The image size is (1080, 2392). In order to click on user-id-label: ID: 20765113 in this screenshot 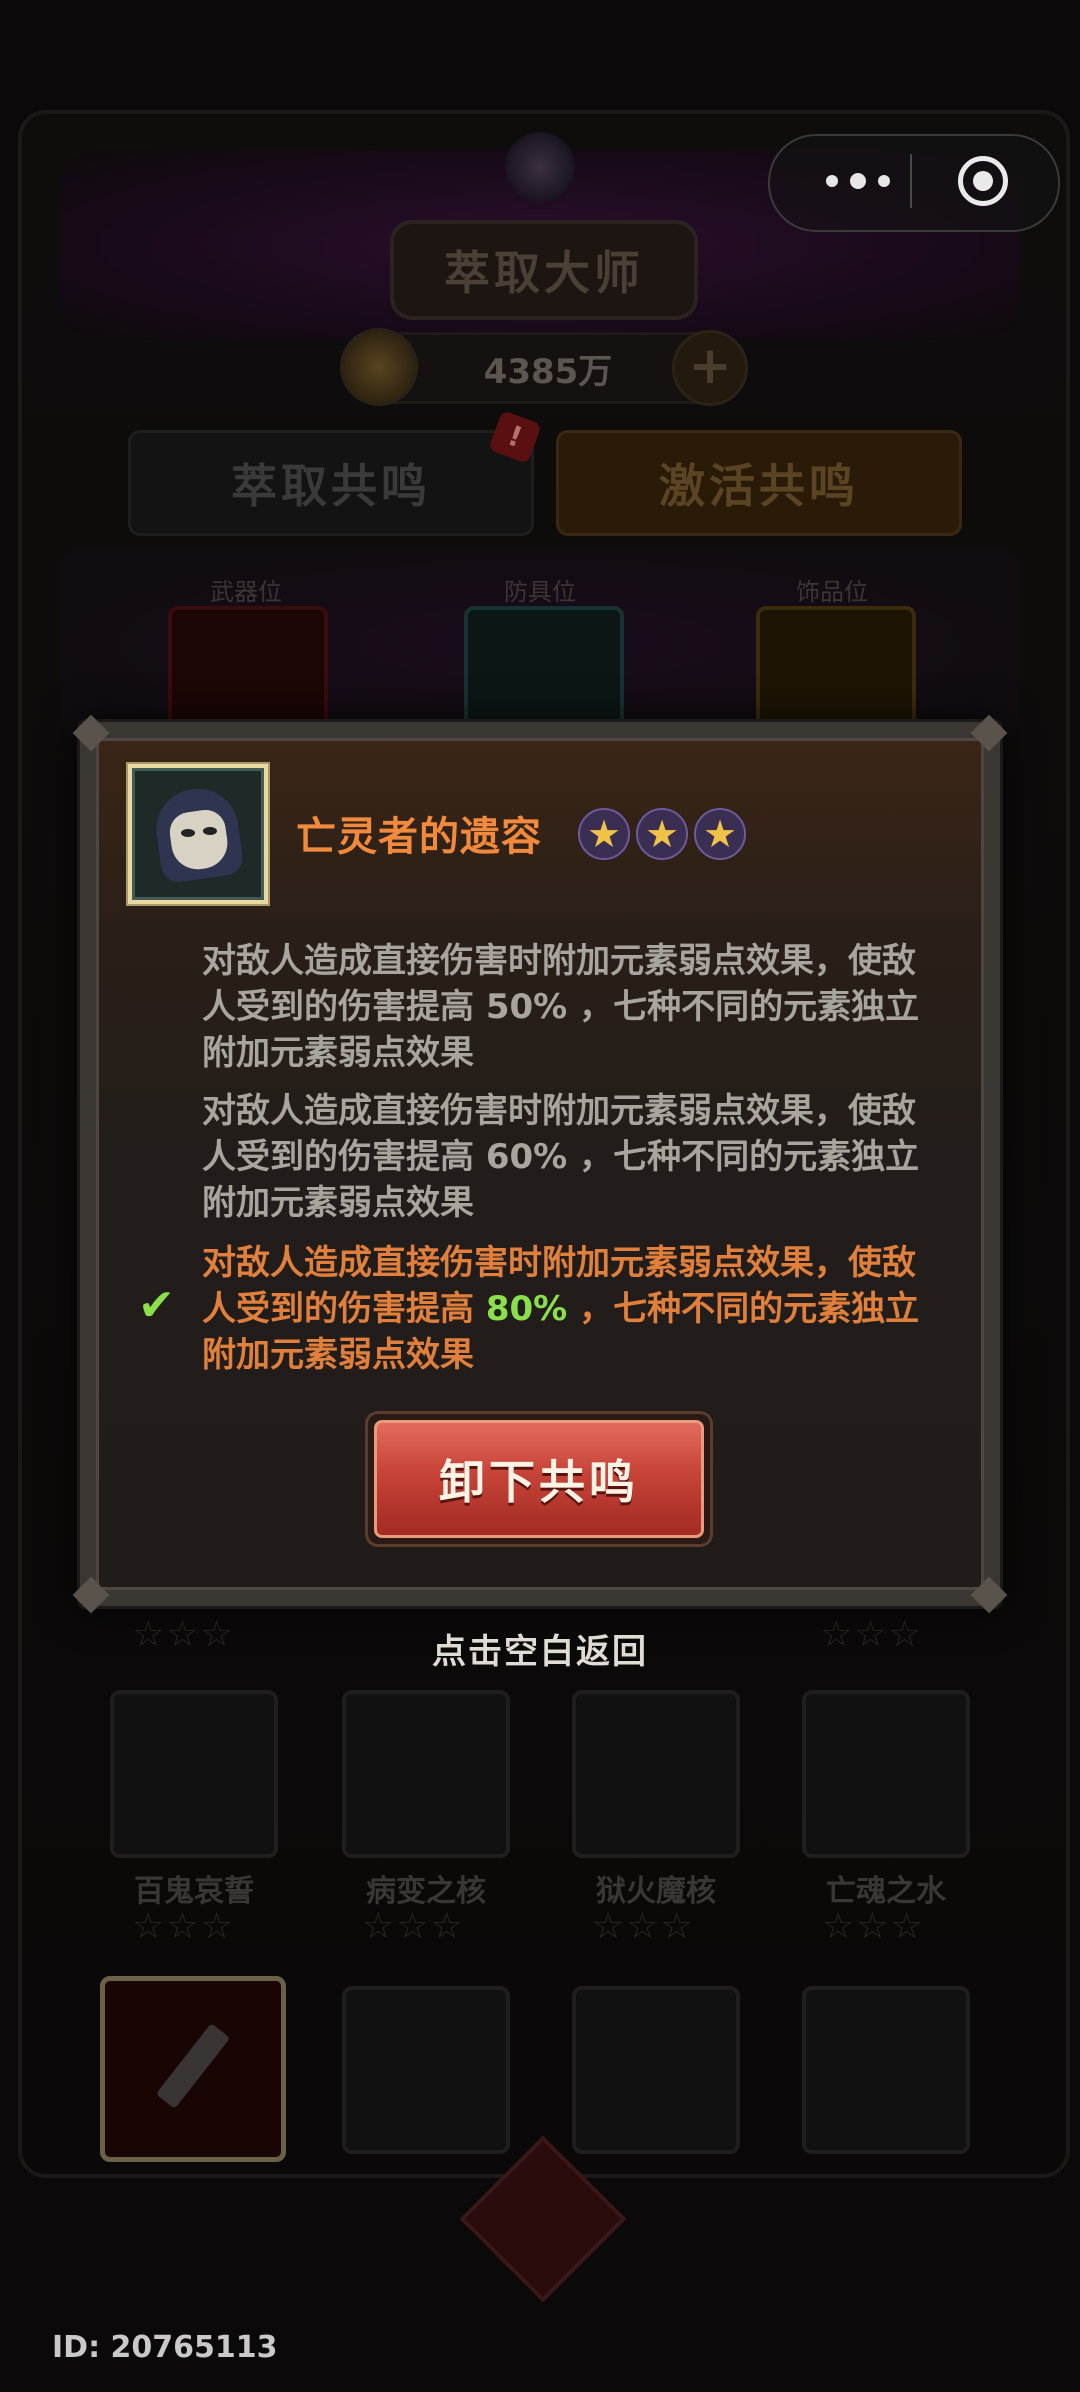, I will do `click(165, 2347)`.